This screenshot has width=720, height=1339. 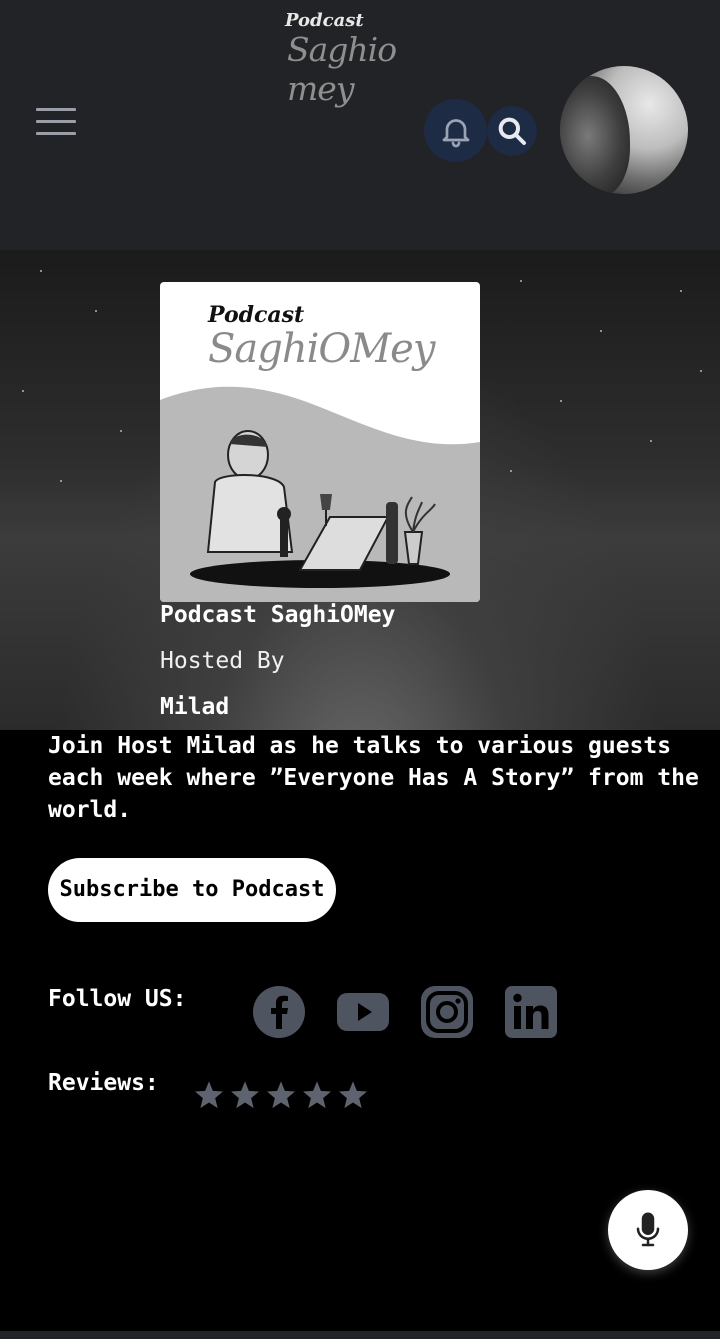 I want to click on notifications-button, so click(x=455, y=130).